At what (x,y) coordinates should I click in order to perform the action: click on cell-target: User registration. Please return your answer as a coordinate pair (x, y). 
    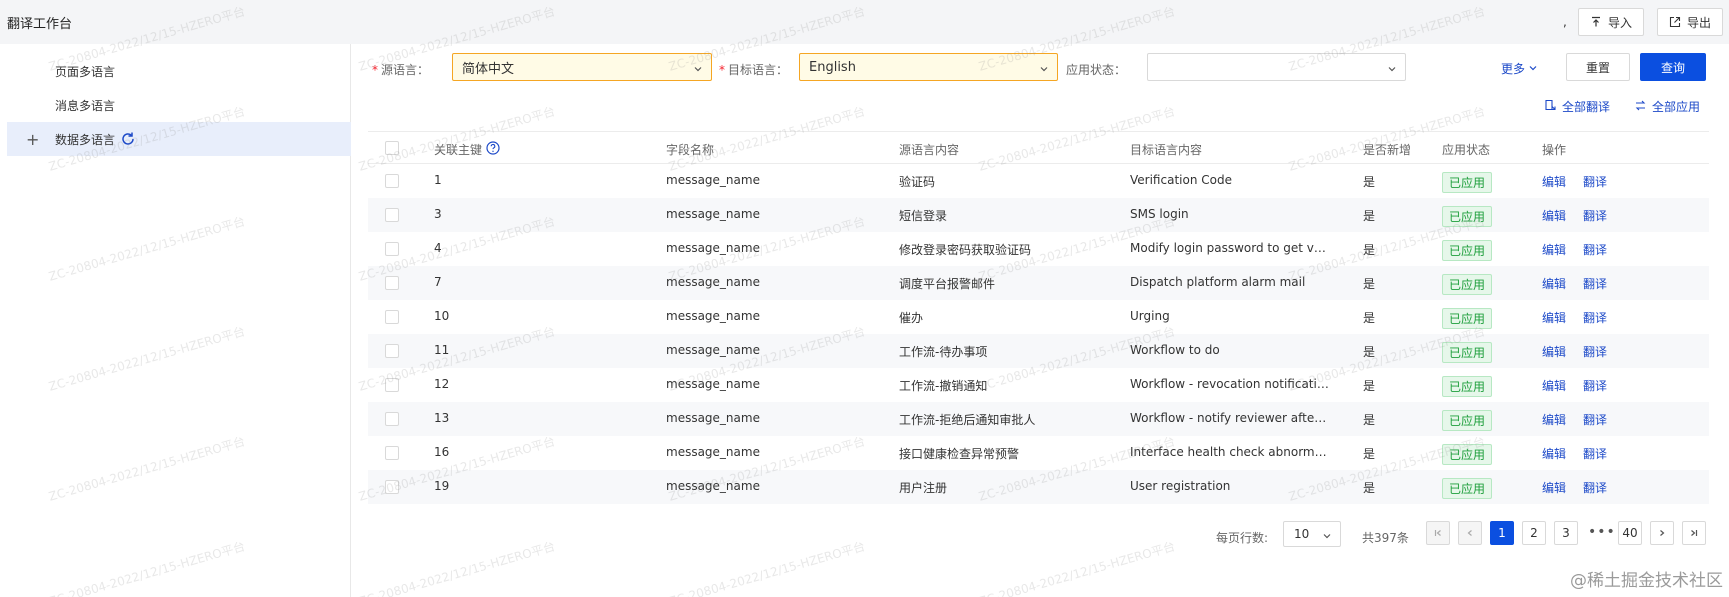
    Looking at the image, I should click on (1180, 486).